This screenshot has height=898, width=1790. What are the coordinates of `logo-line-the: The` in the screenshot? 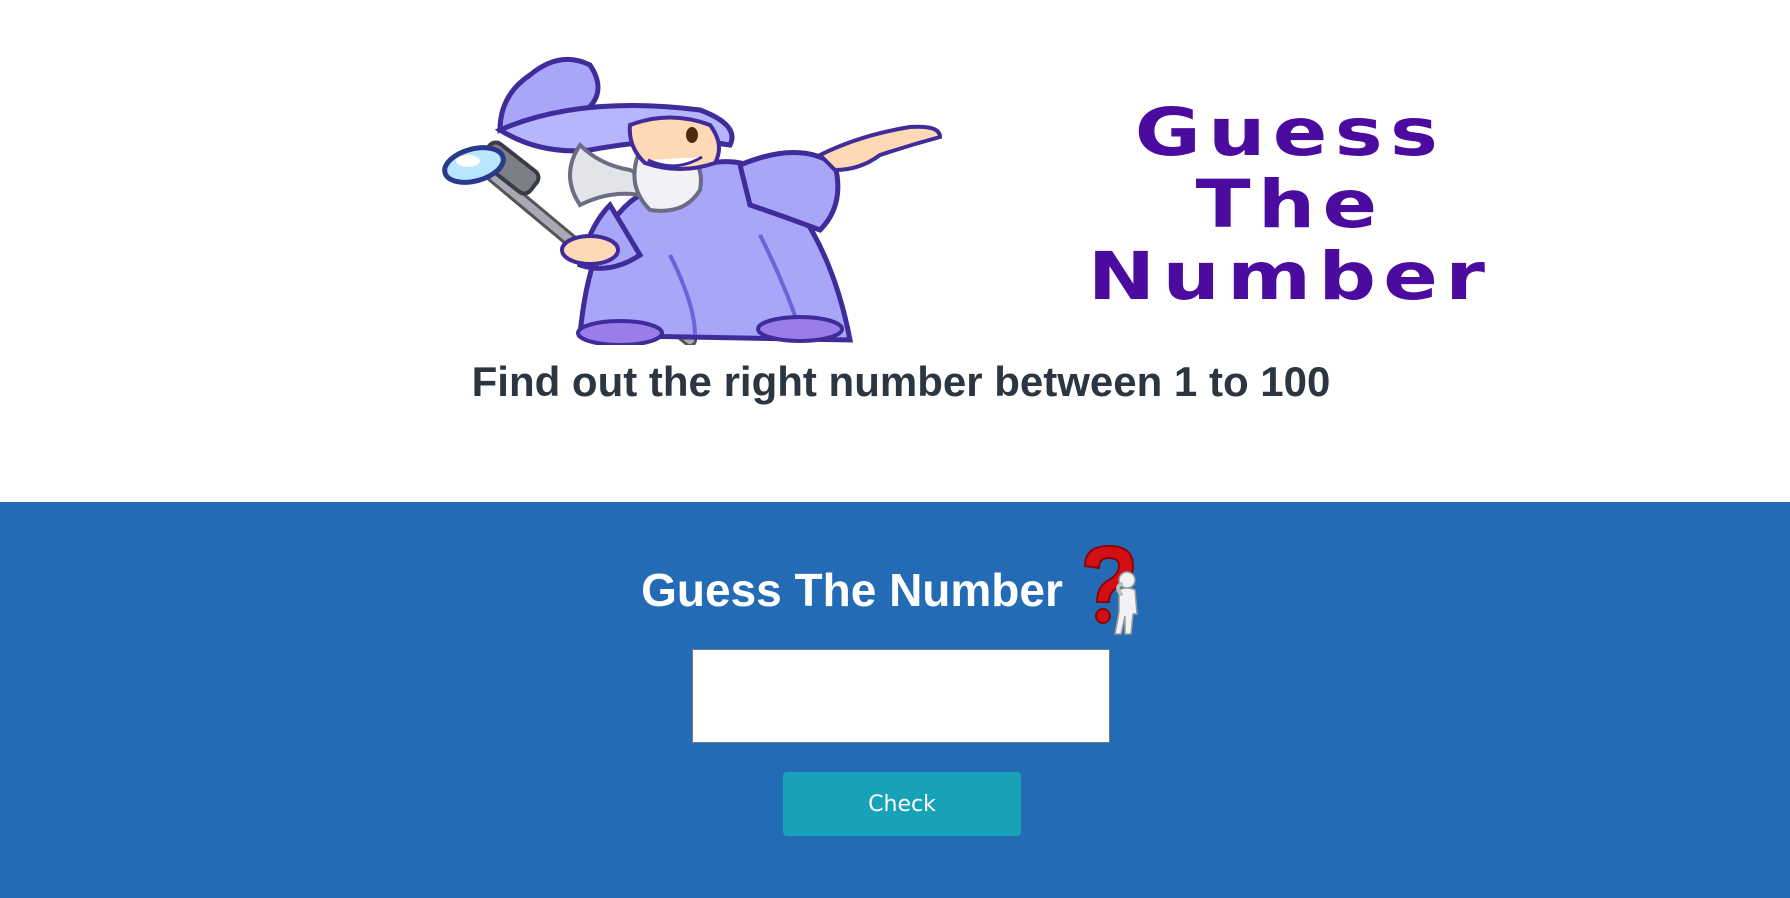 It's located at (1290, 204).